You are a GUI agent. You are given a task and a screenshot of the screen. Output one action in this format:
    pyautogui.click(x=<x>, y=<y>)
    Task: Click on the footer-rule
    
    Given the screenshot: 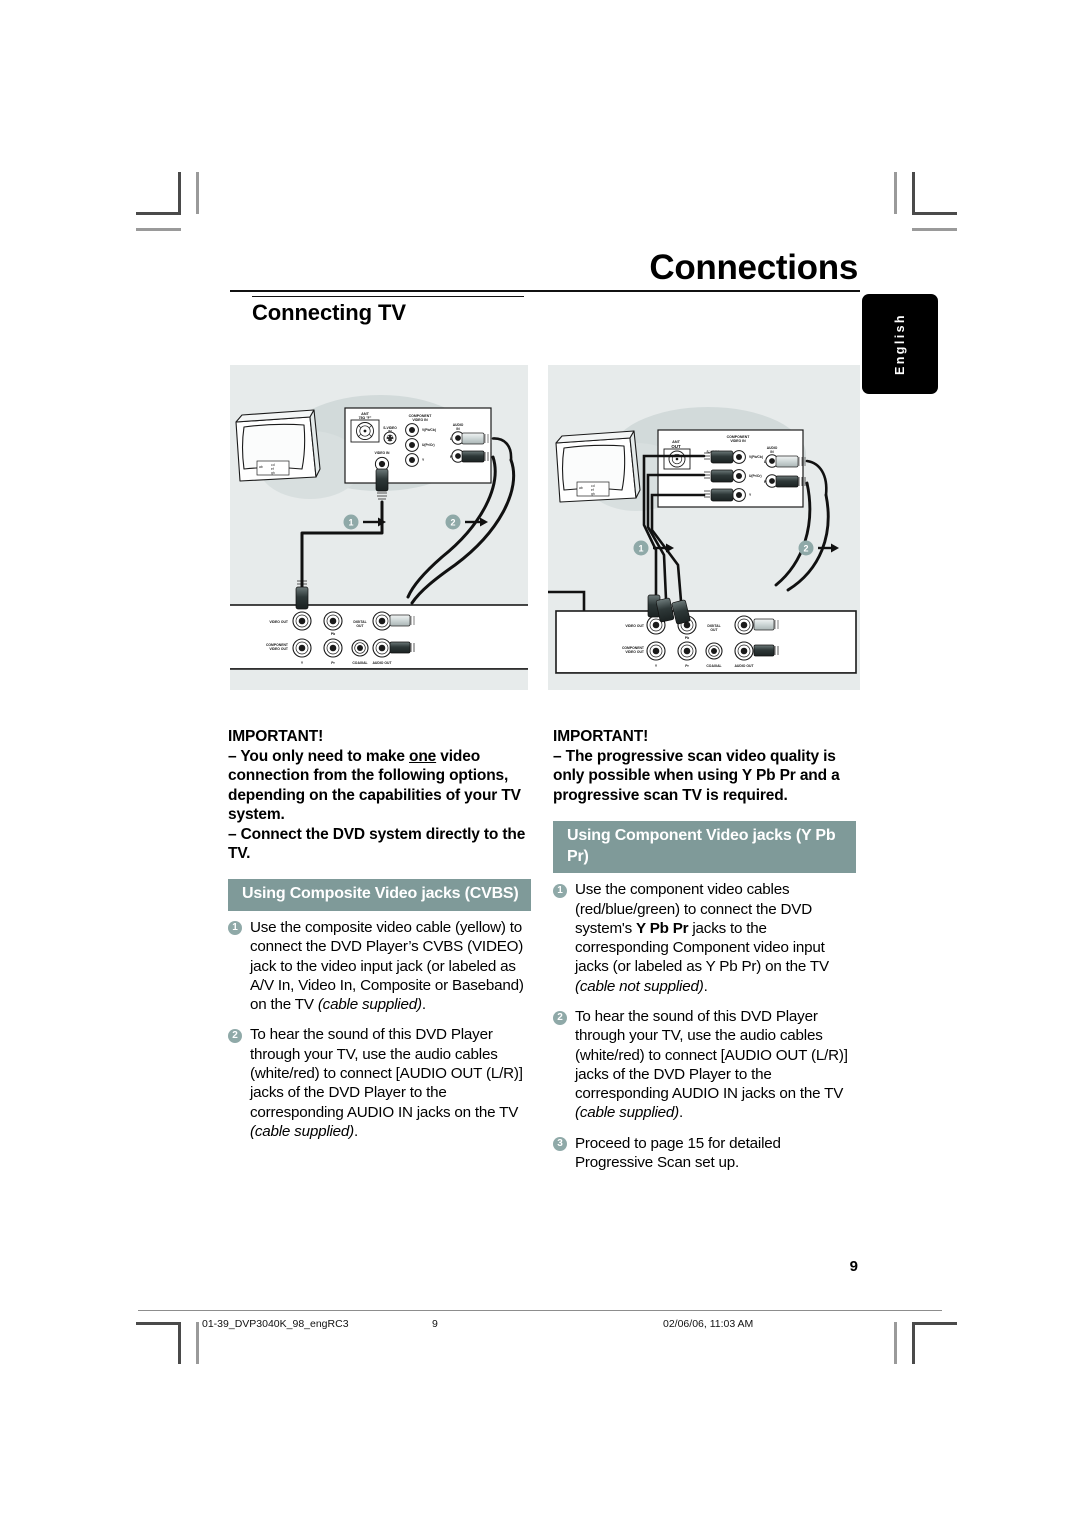 What is the action you would take?
    pyautogui.click(x=540, y=1310)
    